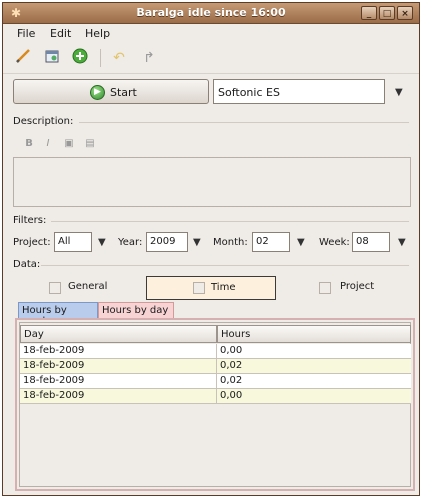  Describe the element at coordinates (199, 288) in the screenshot. I see `time-checkbox` at that location.